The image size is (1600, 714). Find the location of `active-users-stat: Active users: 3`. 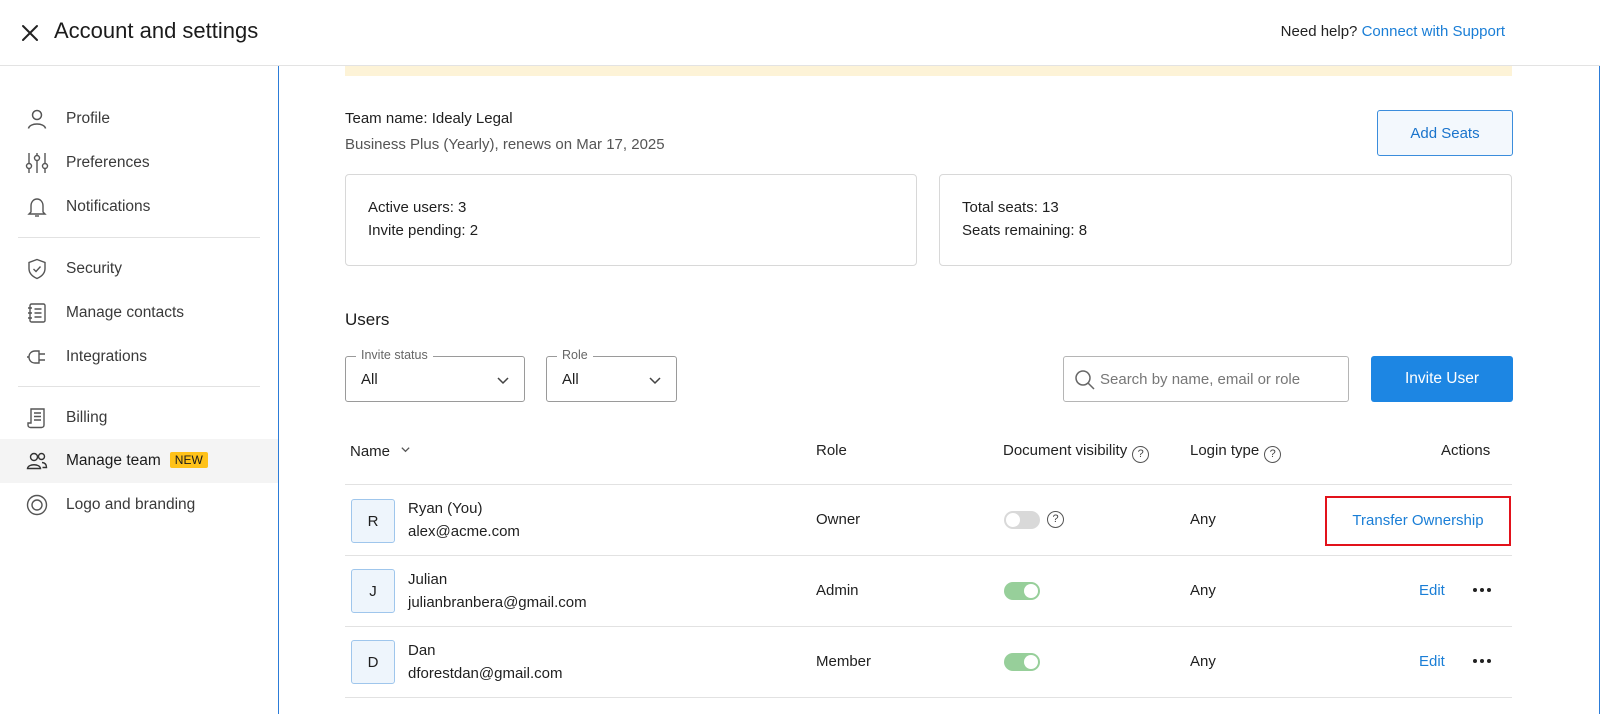

active-users-stat: Active users: 3 is located at coordinates (417, 207).